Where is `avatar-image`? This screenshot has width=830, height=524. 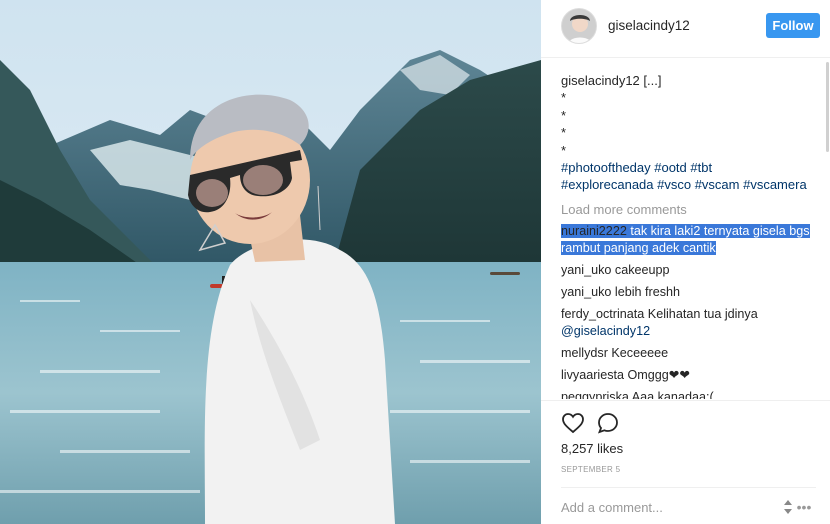 avatar-image is located at coordinates (579, 26).